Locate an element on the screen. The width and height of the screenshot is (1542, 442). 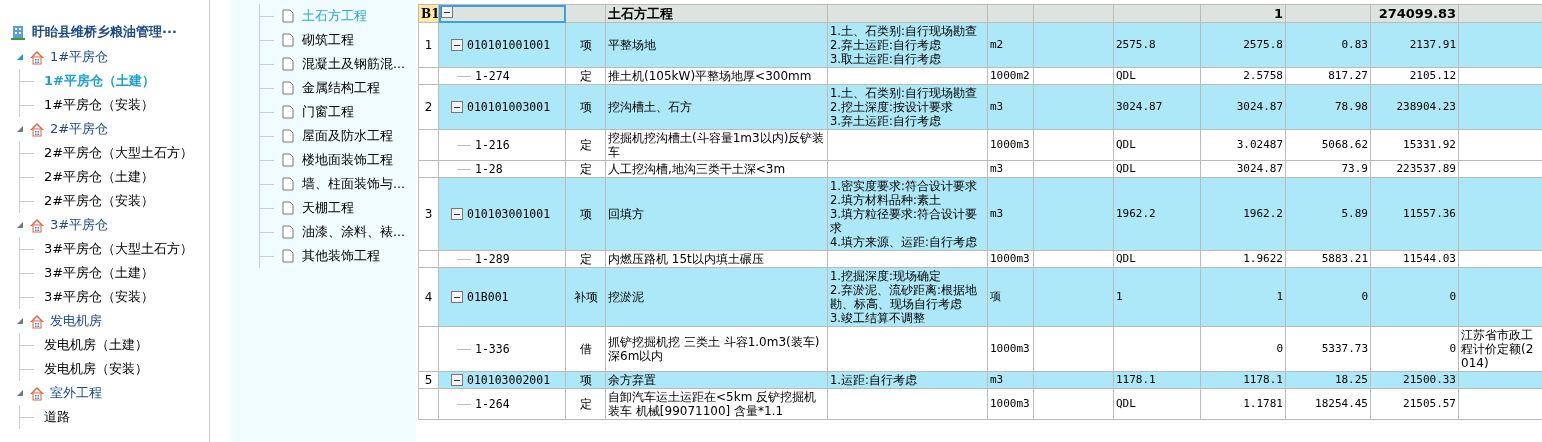
table-cell: 1 is located at coordinates (1243, 13).